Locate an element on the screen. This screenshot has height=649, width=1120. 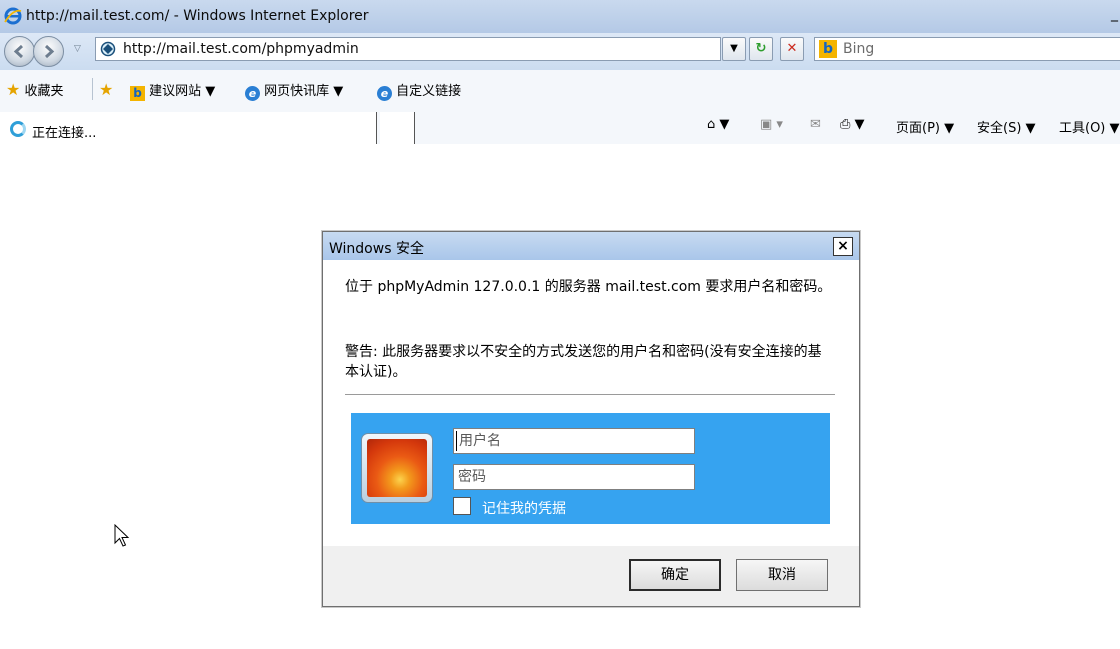
mail-icon: ✉ is located at coordinates (815, 124).